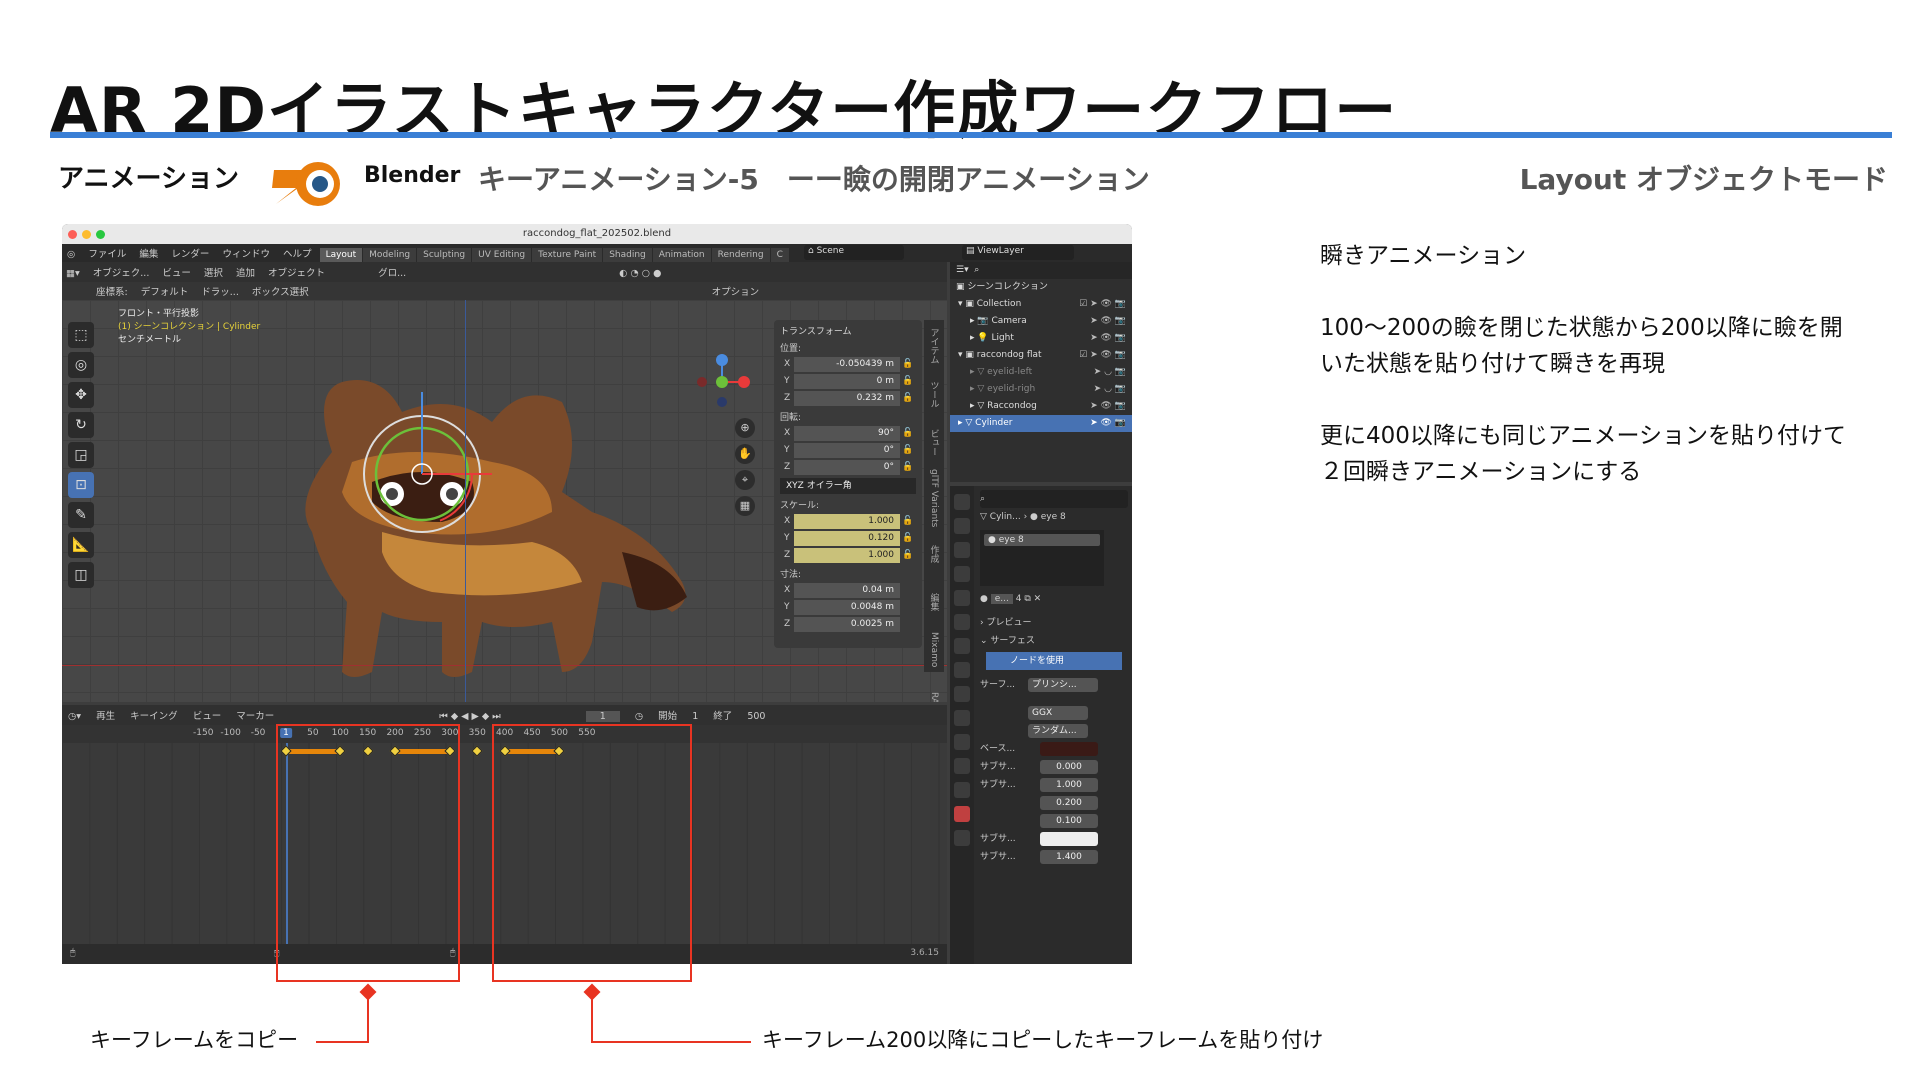  Describe the element at coordinates (602, 716) in the screenshot. I see `current-frame-field: 1` at that location.